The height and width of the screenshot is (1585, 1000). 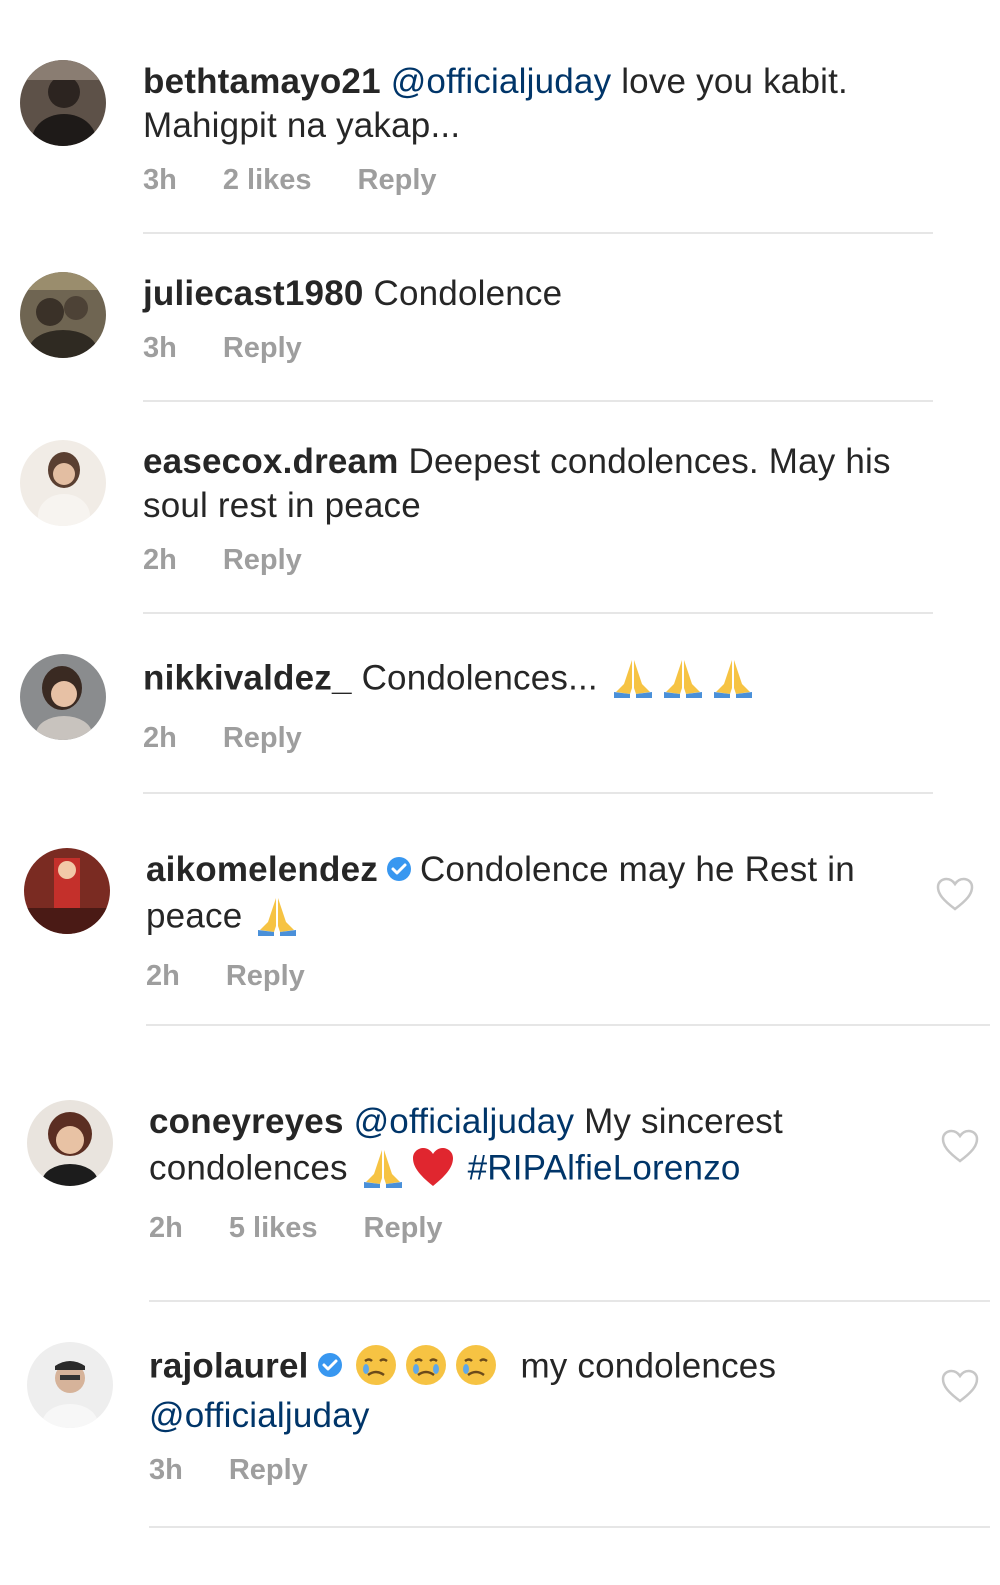 What do you see at coordinates (262, 869) in the screenshot?
I see `comment-username: aikomelendez` at bounding box center [262, 869].